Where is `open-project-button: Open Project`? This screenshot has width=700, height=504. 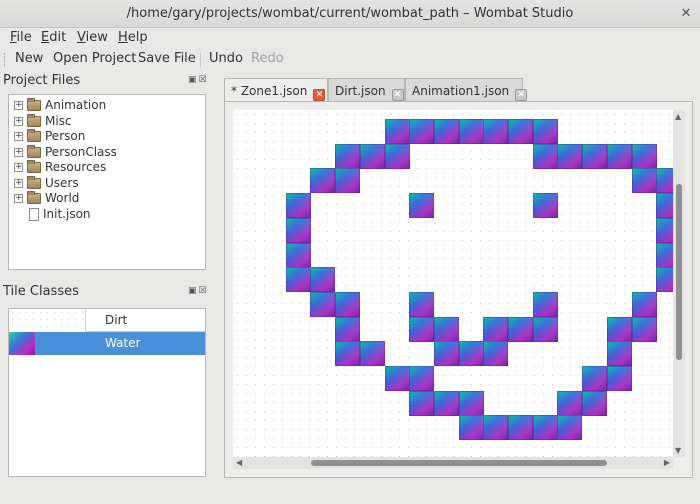 open-project-button: Open Project is located at coordinates (94, 58).